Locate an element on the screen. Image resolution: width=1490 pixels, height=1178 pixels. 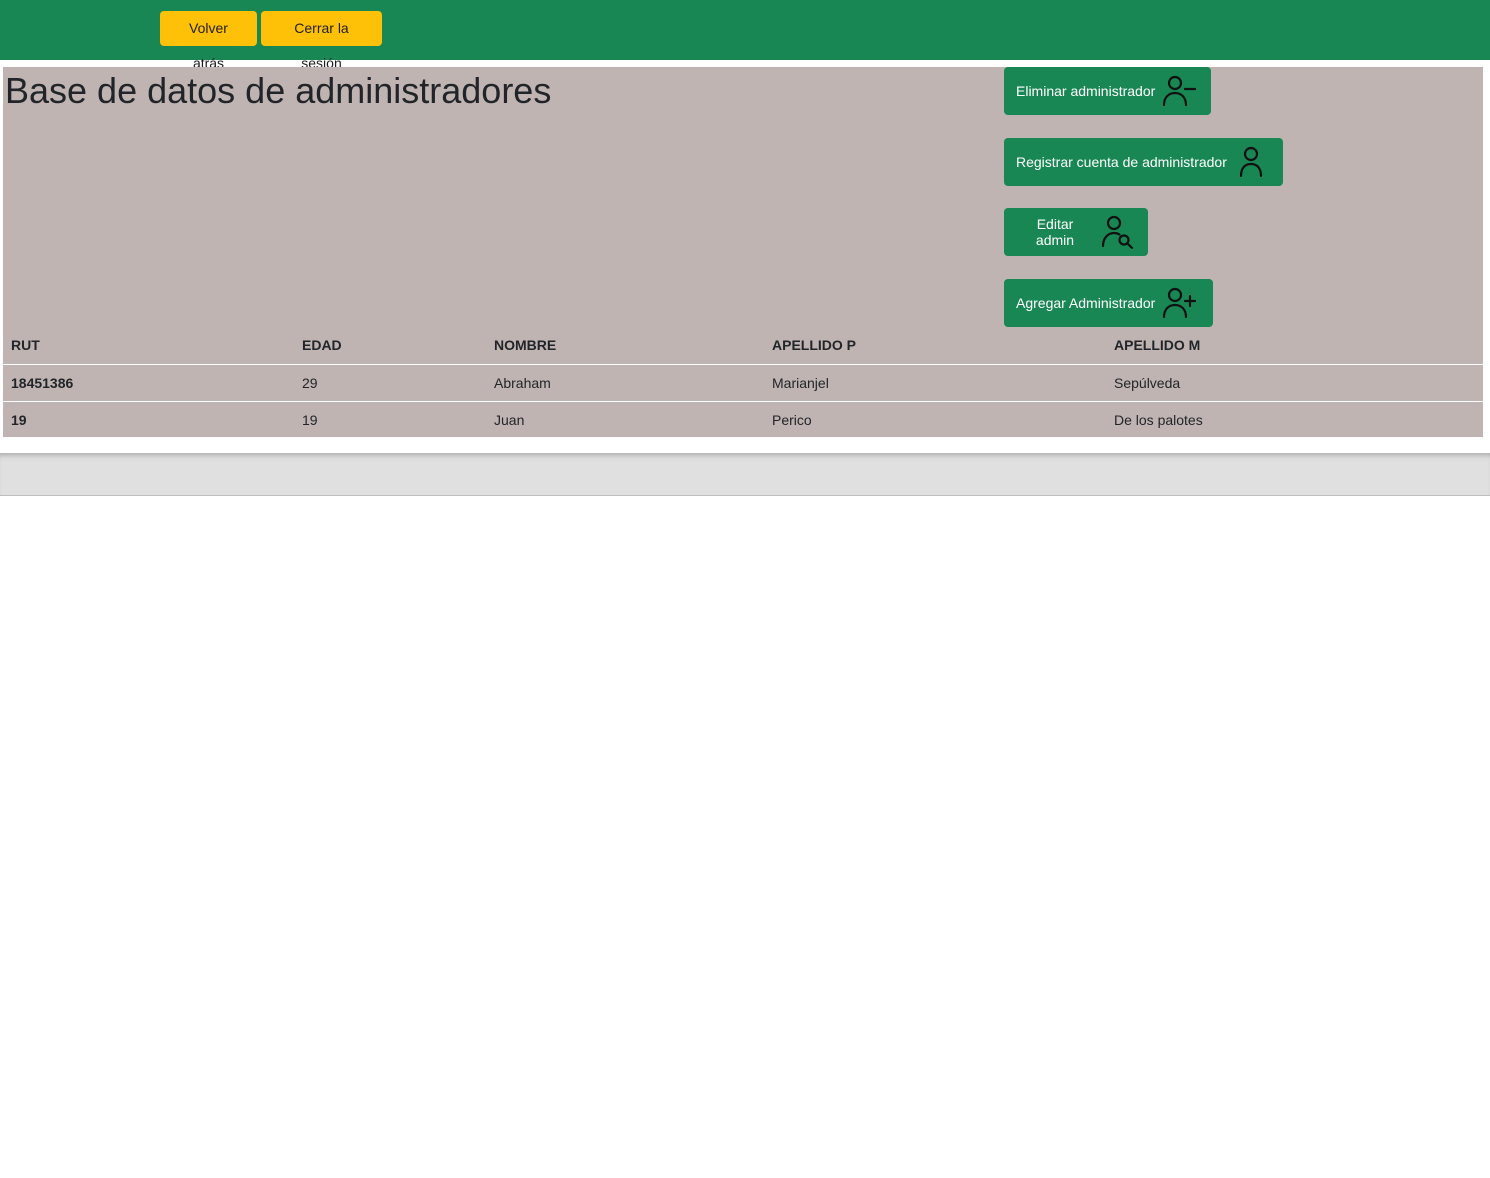
register-admin-button: Registrar cuenta de administrador is located at coordinates (1143, 162).